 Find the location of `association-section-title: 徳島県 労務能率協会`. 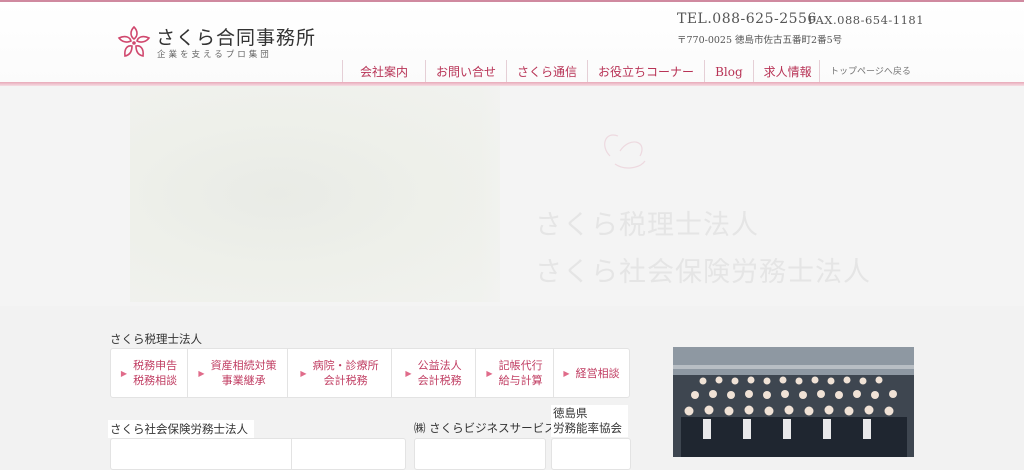

association-section-title: 徳島県 労務能率協会 is located at coordinates (589, 421).